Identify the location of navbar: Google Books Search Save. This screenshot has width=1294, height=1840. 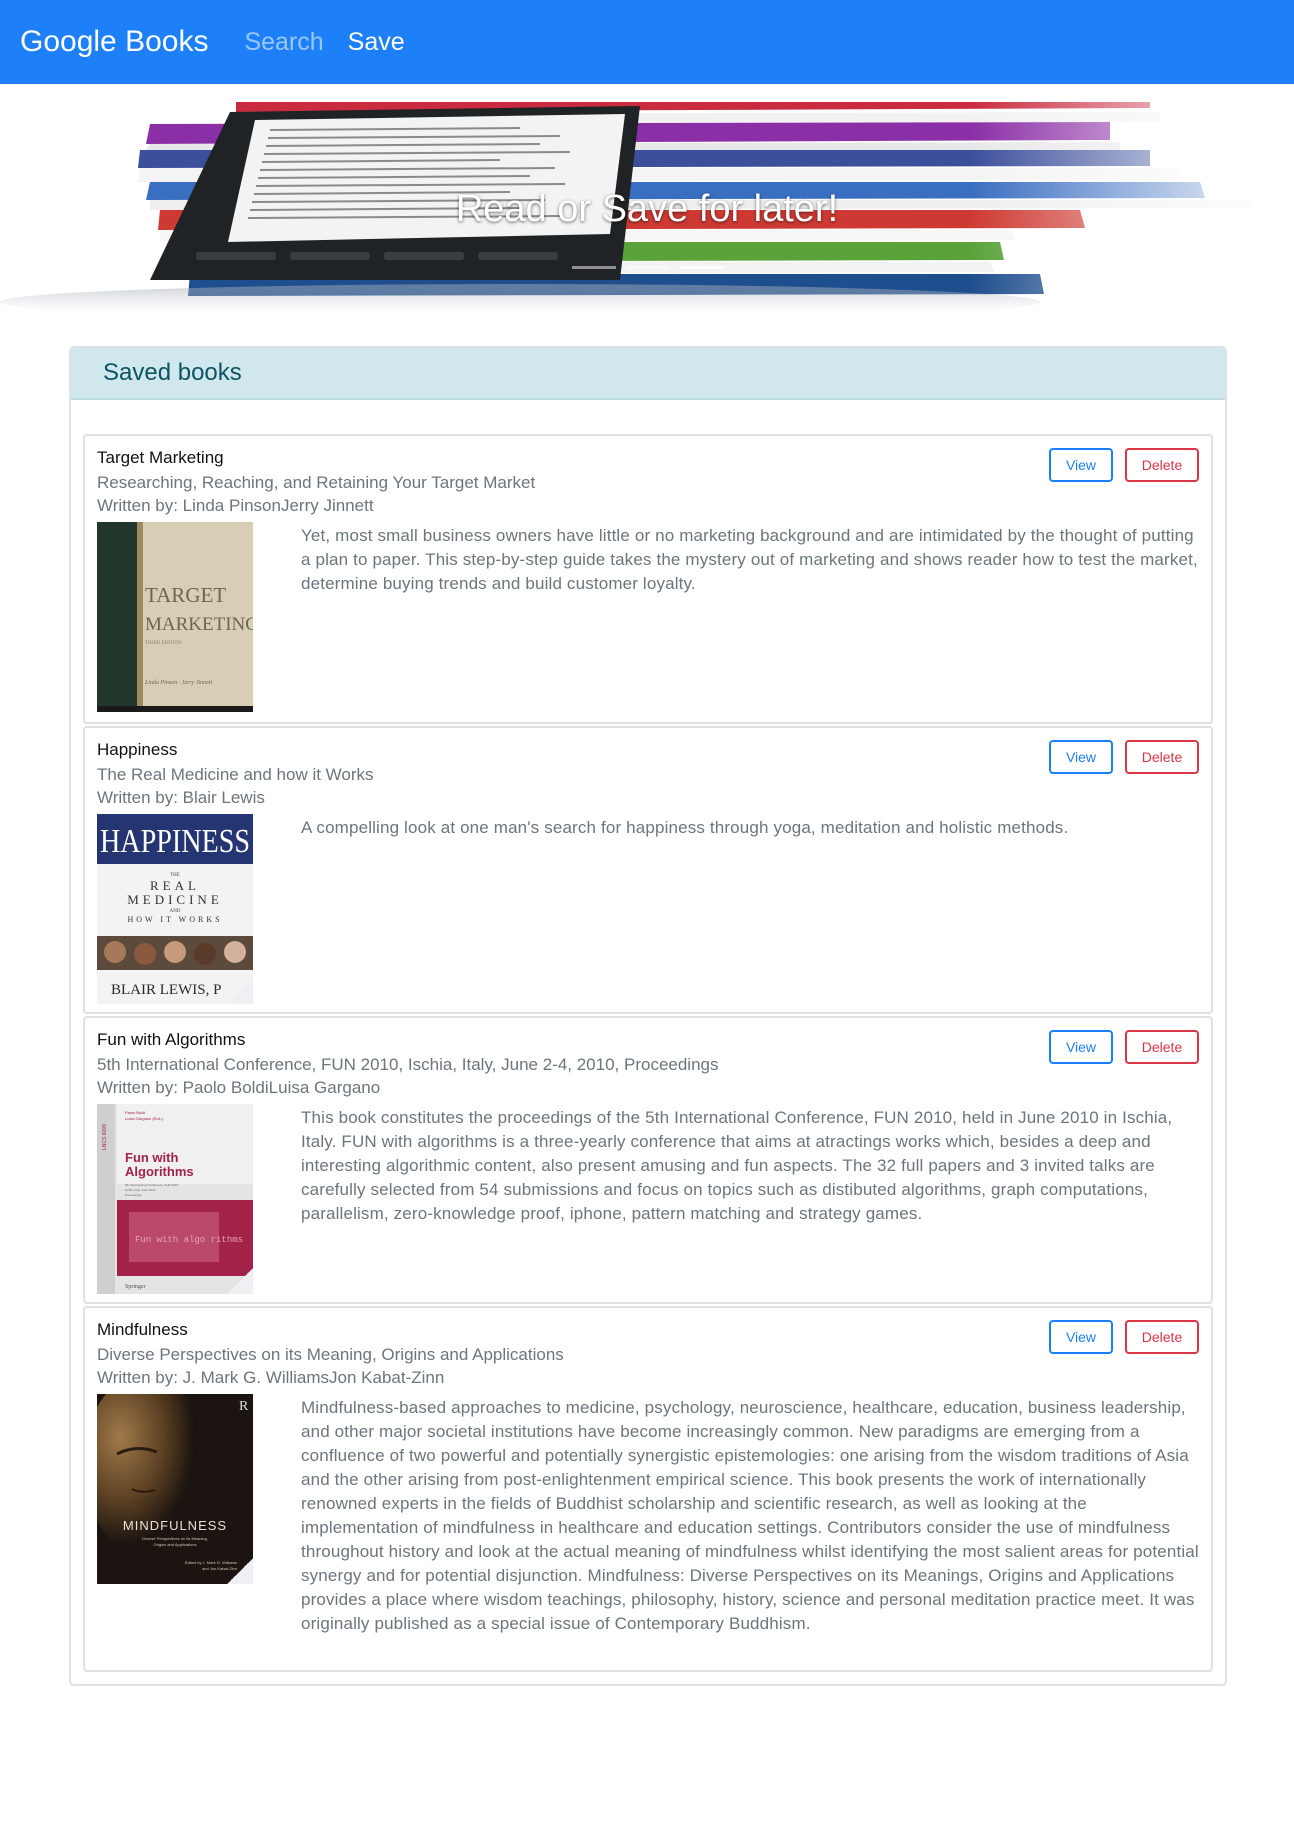
(647, 42).